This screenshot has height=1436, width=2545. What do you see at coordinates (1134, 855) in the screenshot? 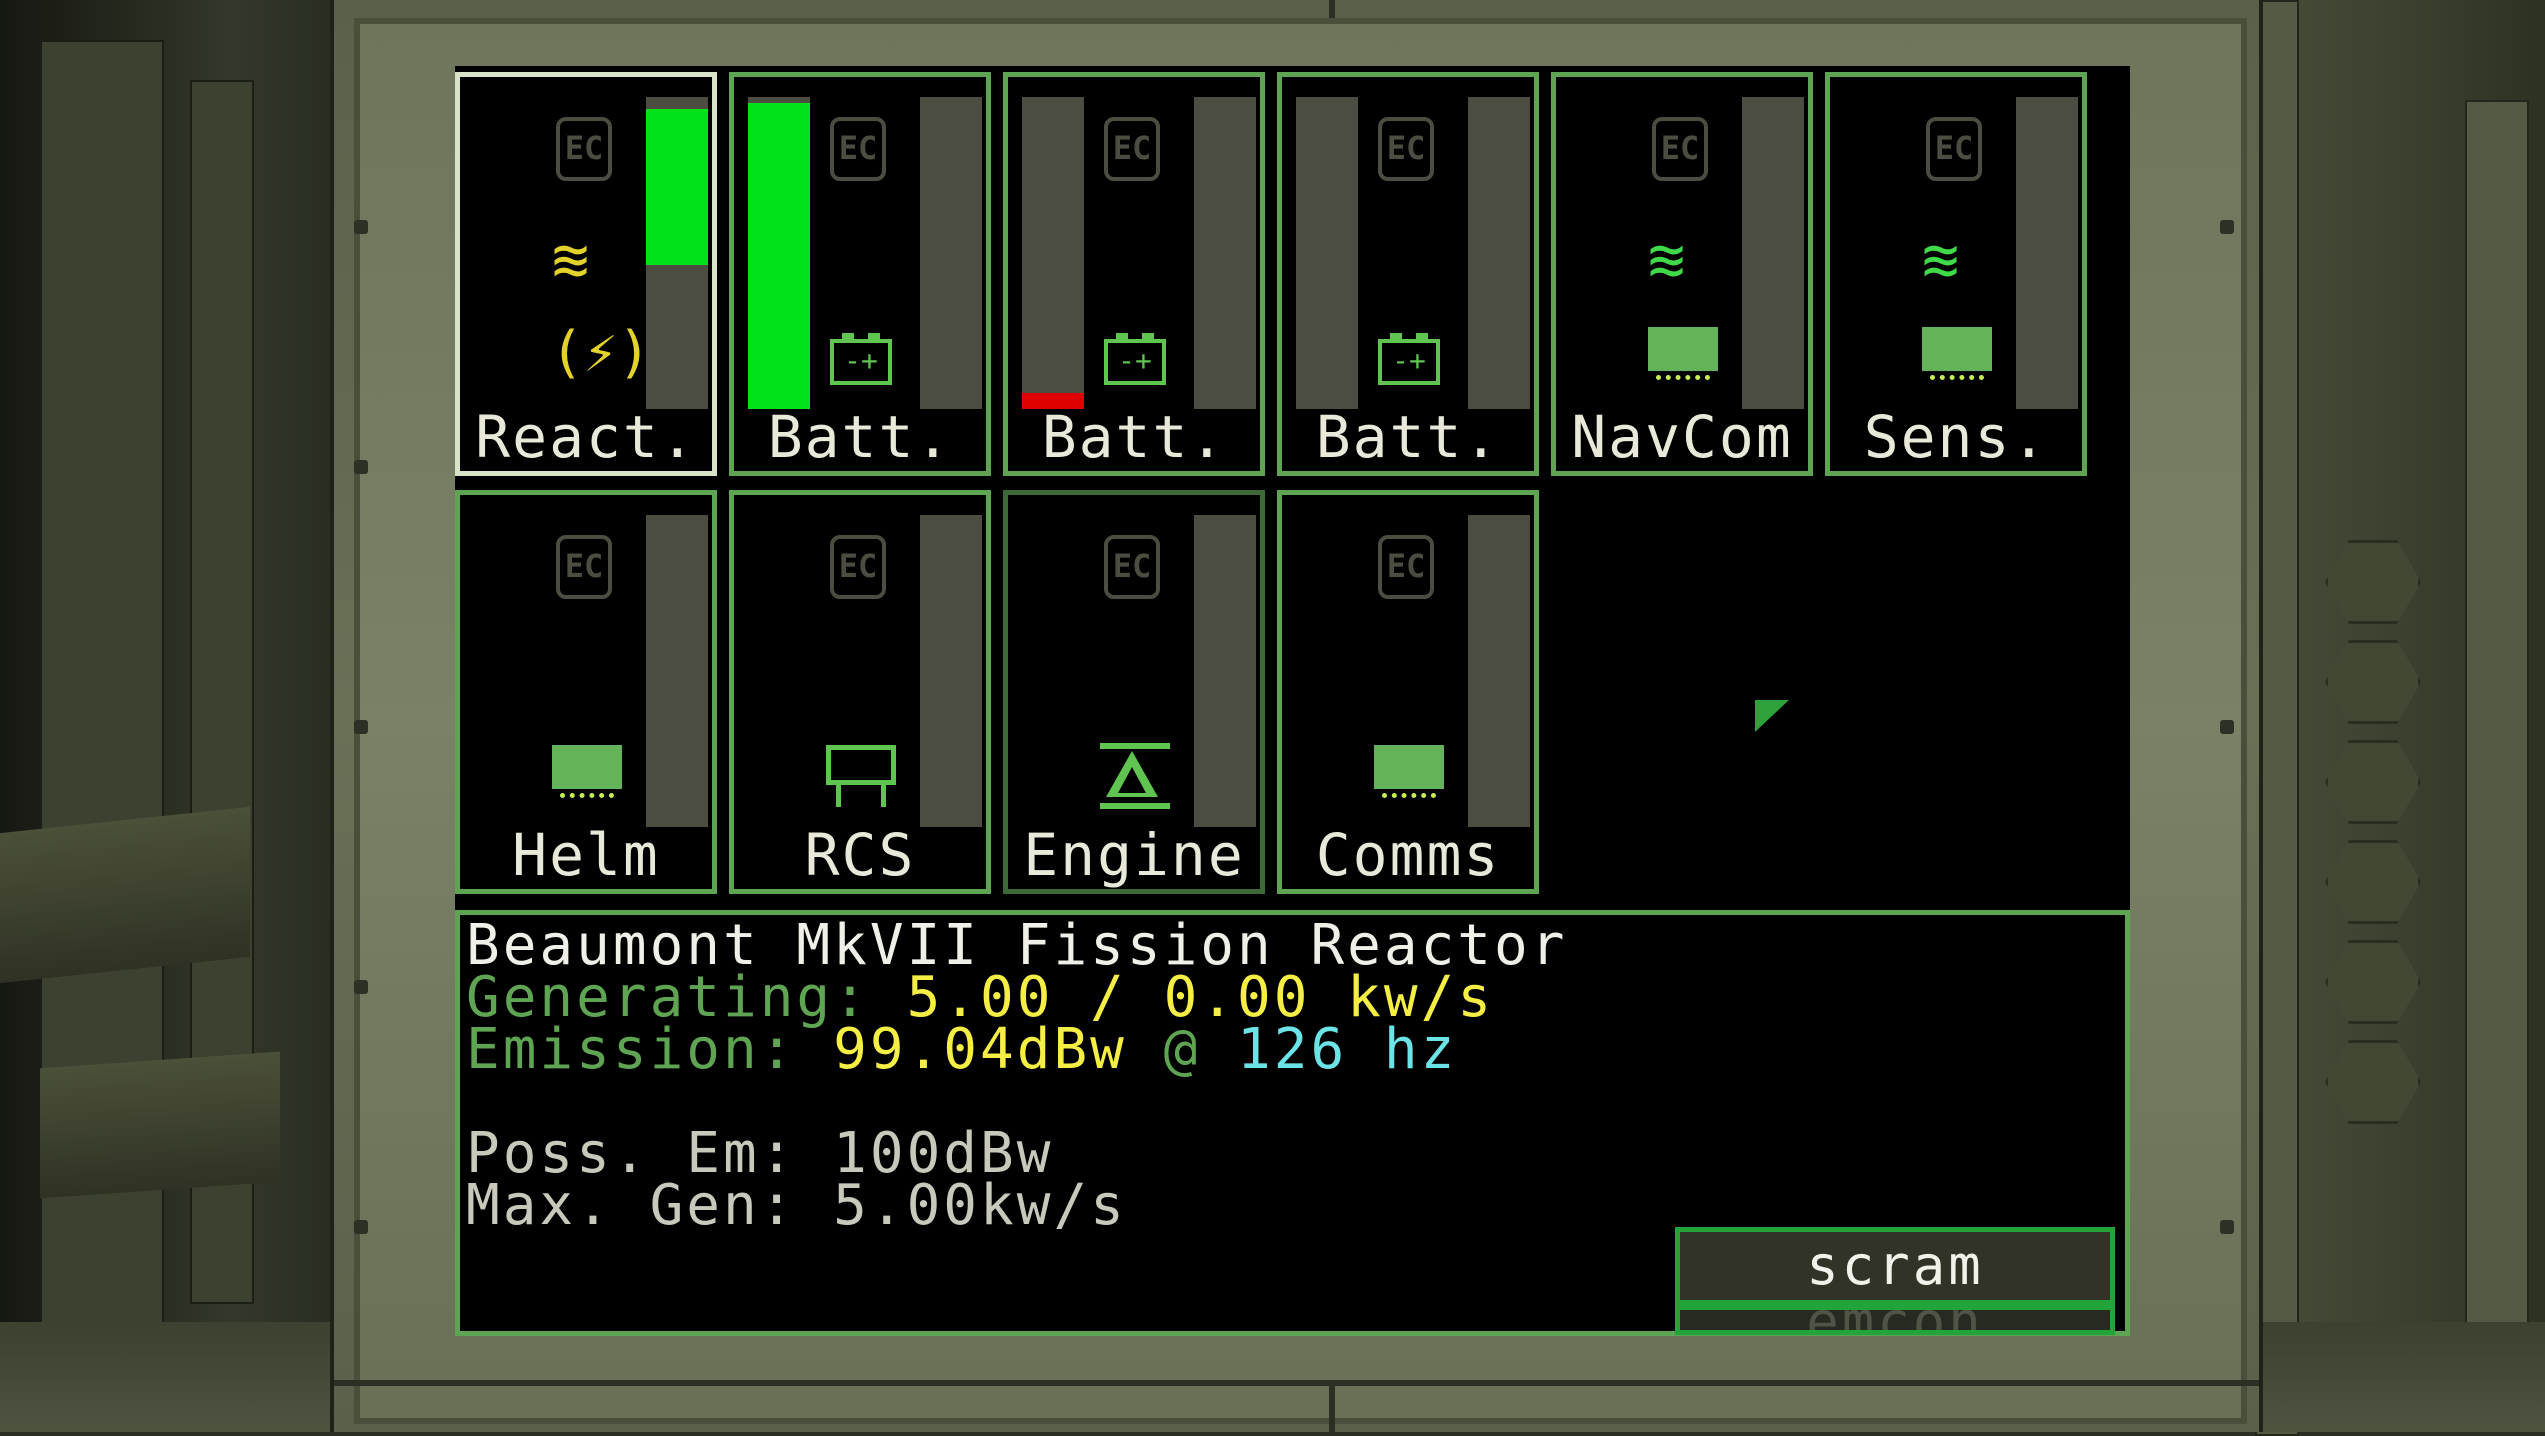
I see `tile-label: Engine` at bounding box center [1134, 855].